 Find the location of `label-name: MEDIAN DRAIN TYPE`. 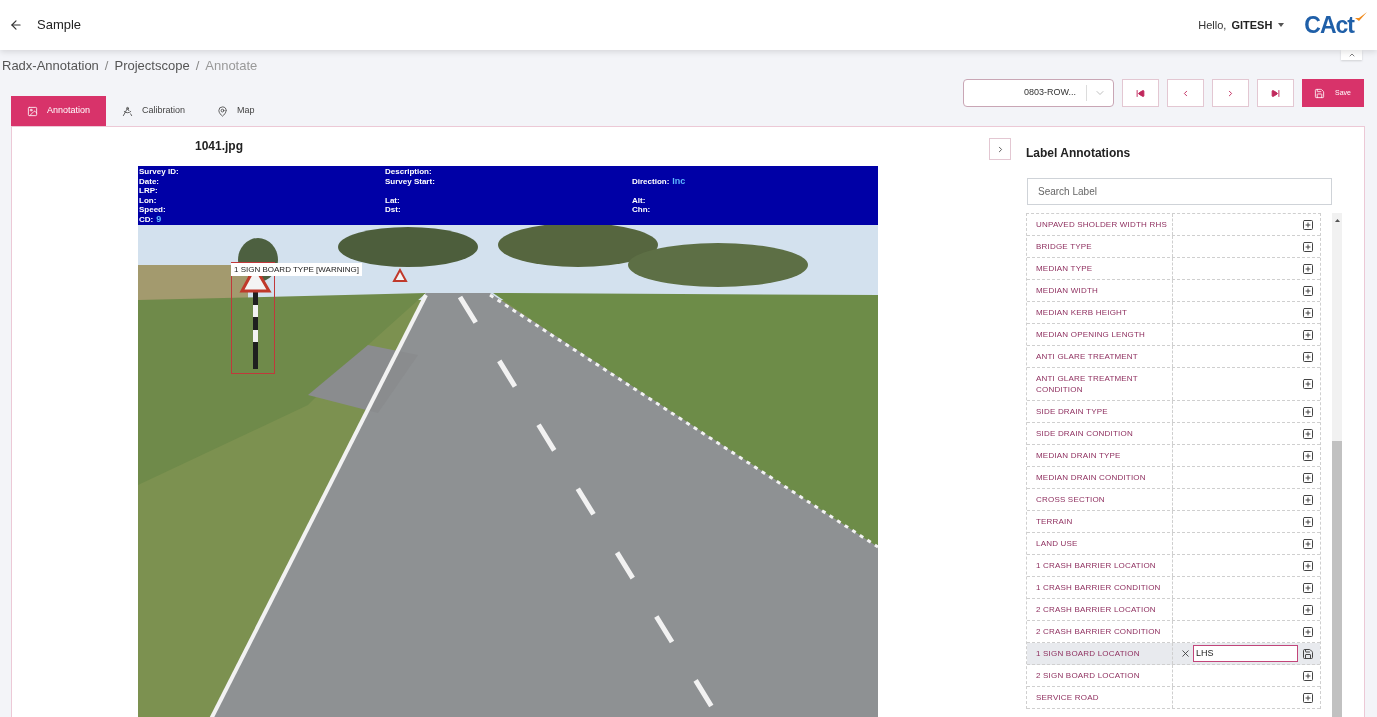

label-name: MEDIAN DRAIN TYPE is located at coordinates (1078, 455).